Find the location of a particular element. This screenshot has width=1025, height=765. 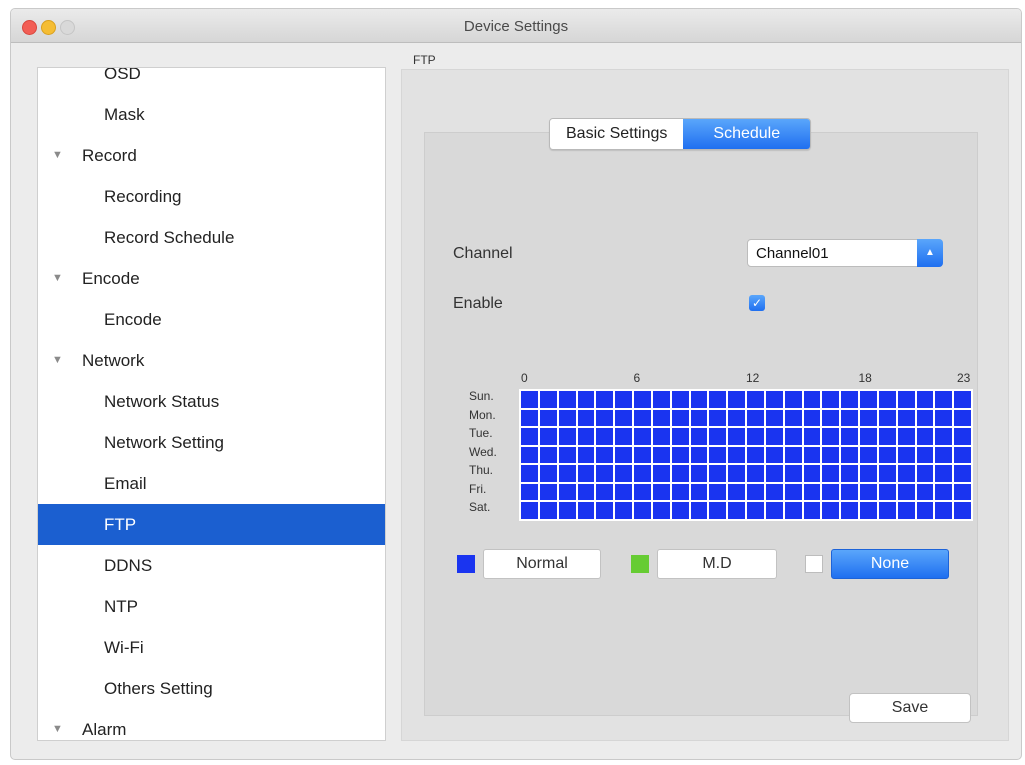

sidebar-item: Email is located at coordinates (211, 483).